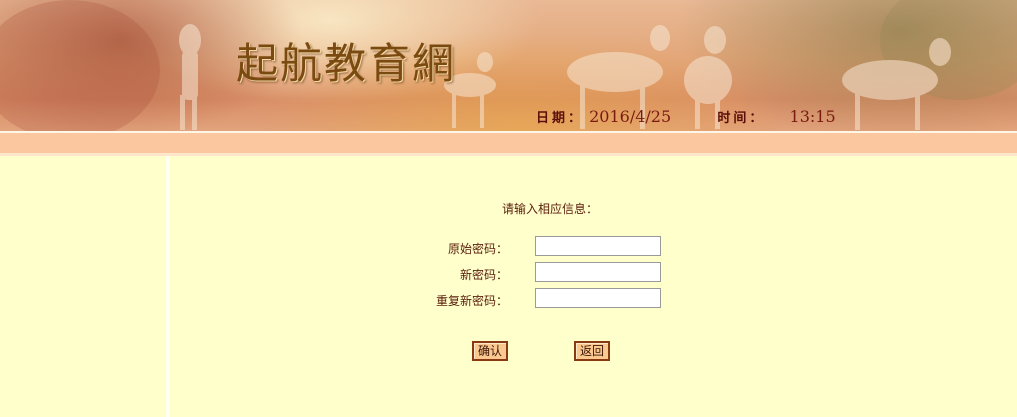 This screenshot has height=417, width=1017. What do you see at coordinates (741, 118) in the screenshot?
I see `time-label: 时间：` at bounding box center [741, 118].